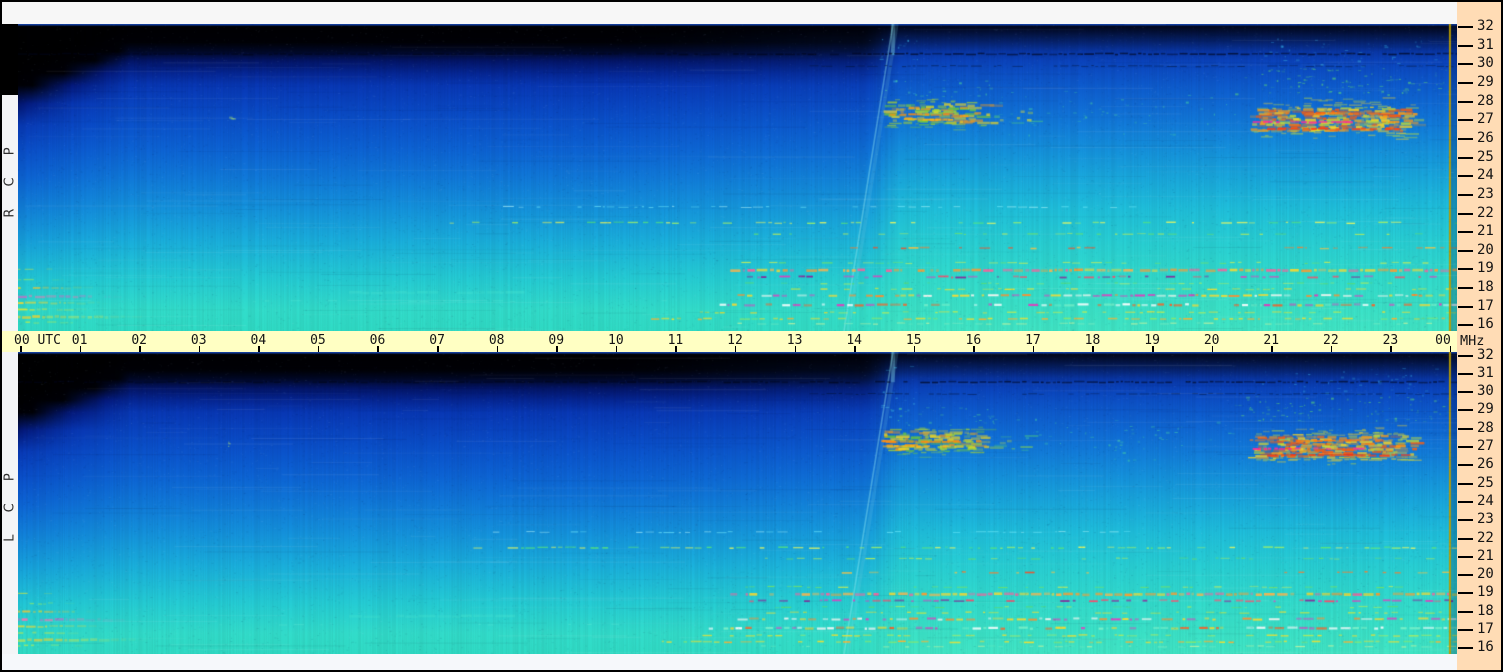 The height and width of the screenshot is (672, 1503). Describe the element at coordinates (794, 340) in the screenshot. I see `time-tick-label: 13` at that location.